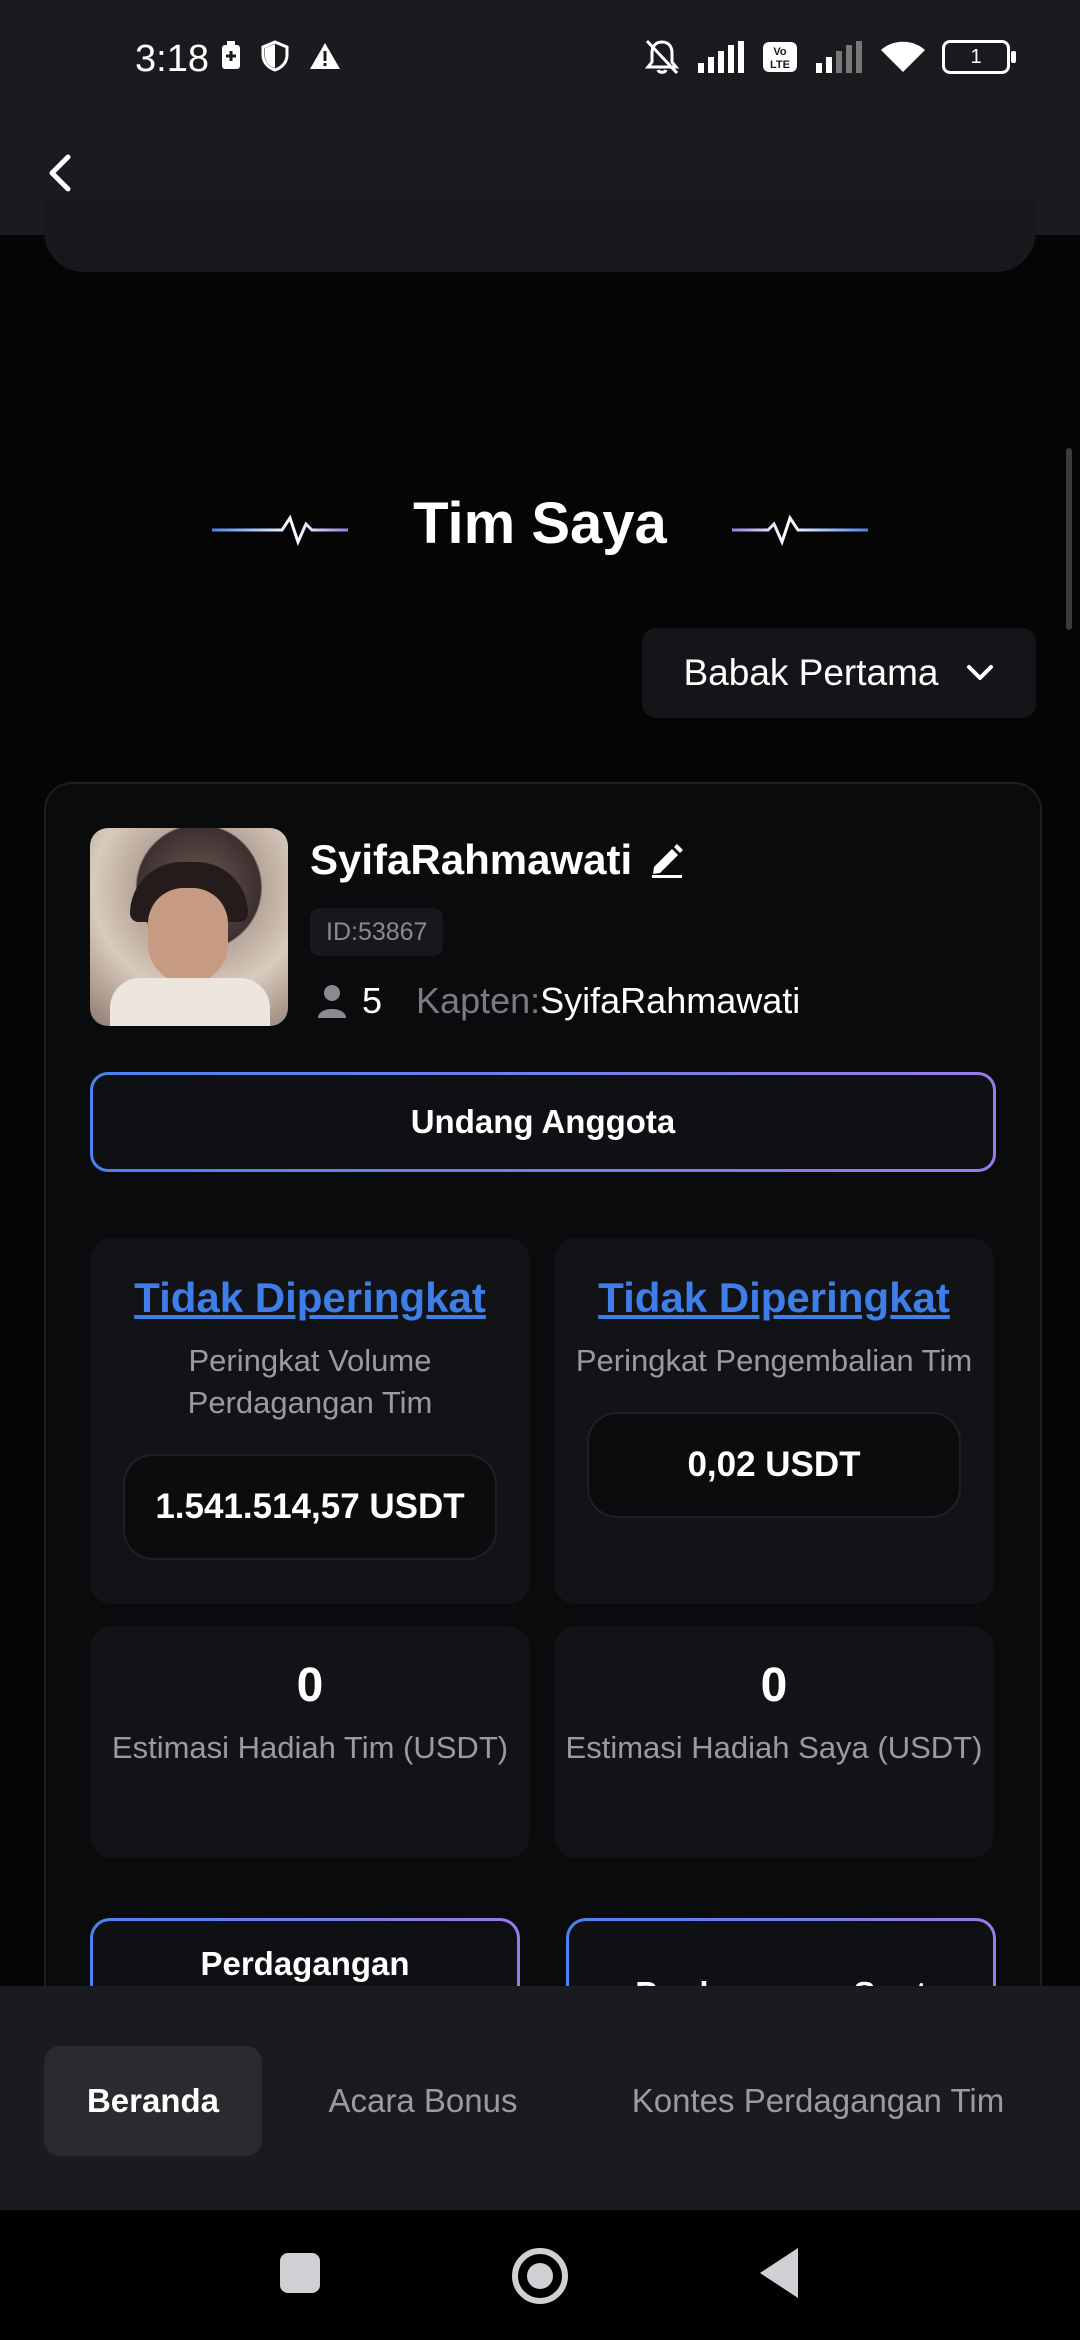 Image resolution: width=1080 pixels, height=2340 pixels. I want to click on team-name: SyifaRahmawati, so click(471, 859).